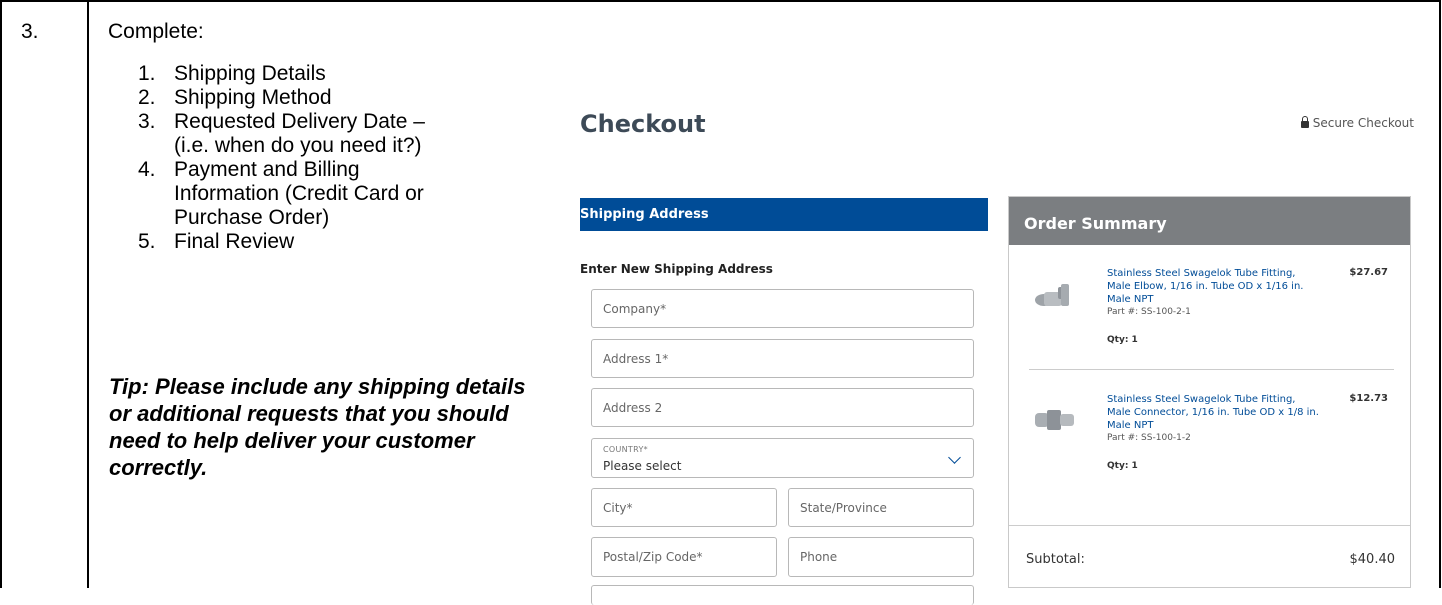  What do you see at coordinates (643, 124) in the screenshot?
I see `page-title: Checkout` at bounding box center [643, 124].